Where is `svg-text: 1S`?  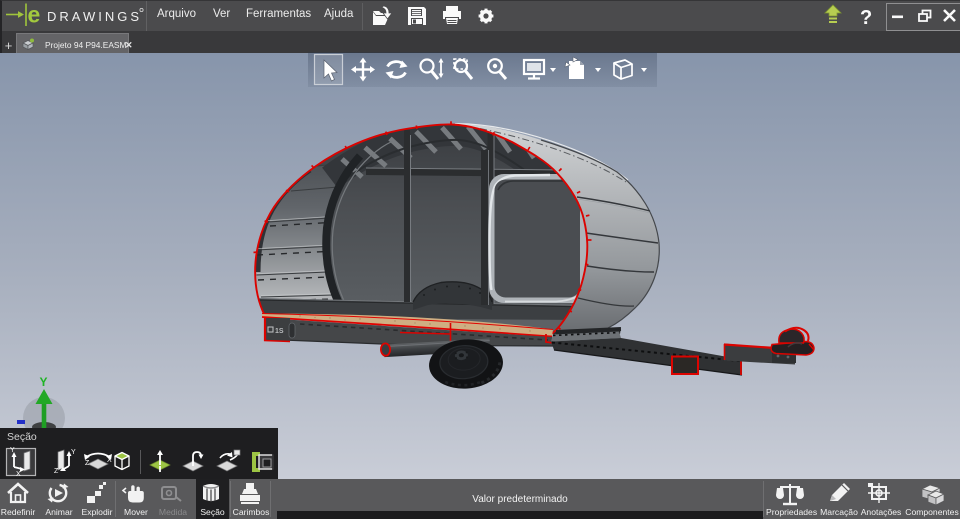
svg-text: 1S is located at coordinates (279, 331).